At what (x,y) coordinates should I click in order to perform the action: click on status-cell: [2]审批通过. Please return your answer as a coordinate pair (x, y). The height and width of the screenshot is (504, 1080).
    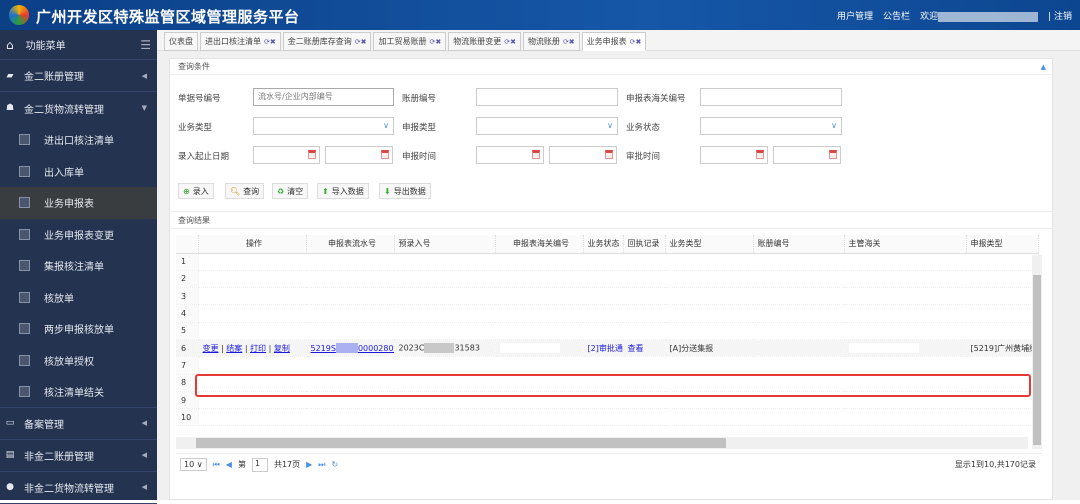
    Looking at the image, I should click on (603, 348).